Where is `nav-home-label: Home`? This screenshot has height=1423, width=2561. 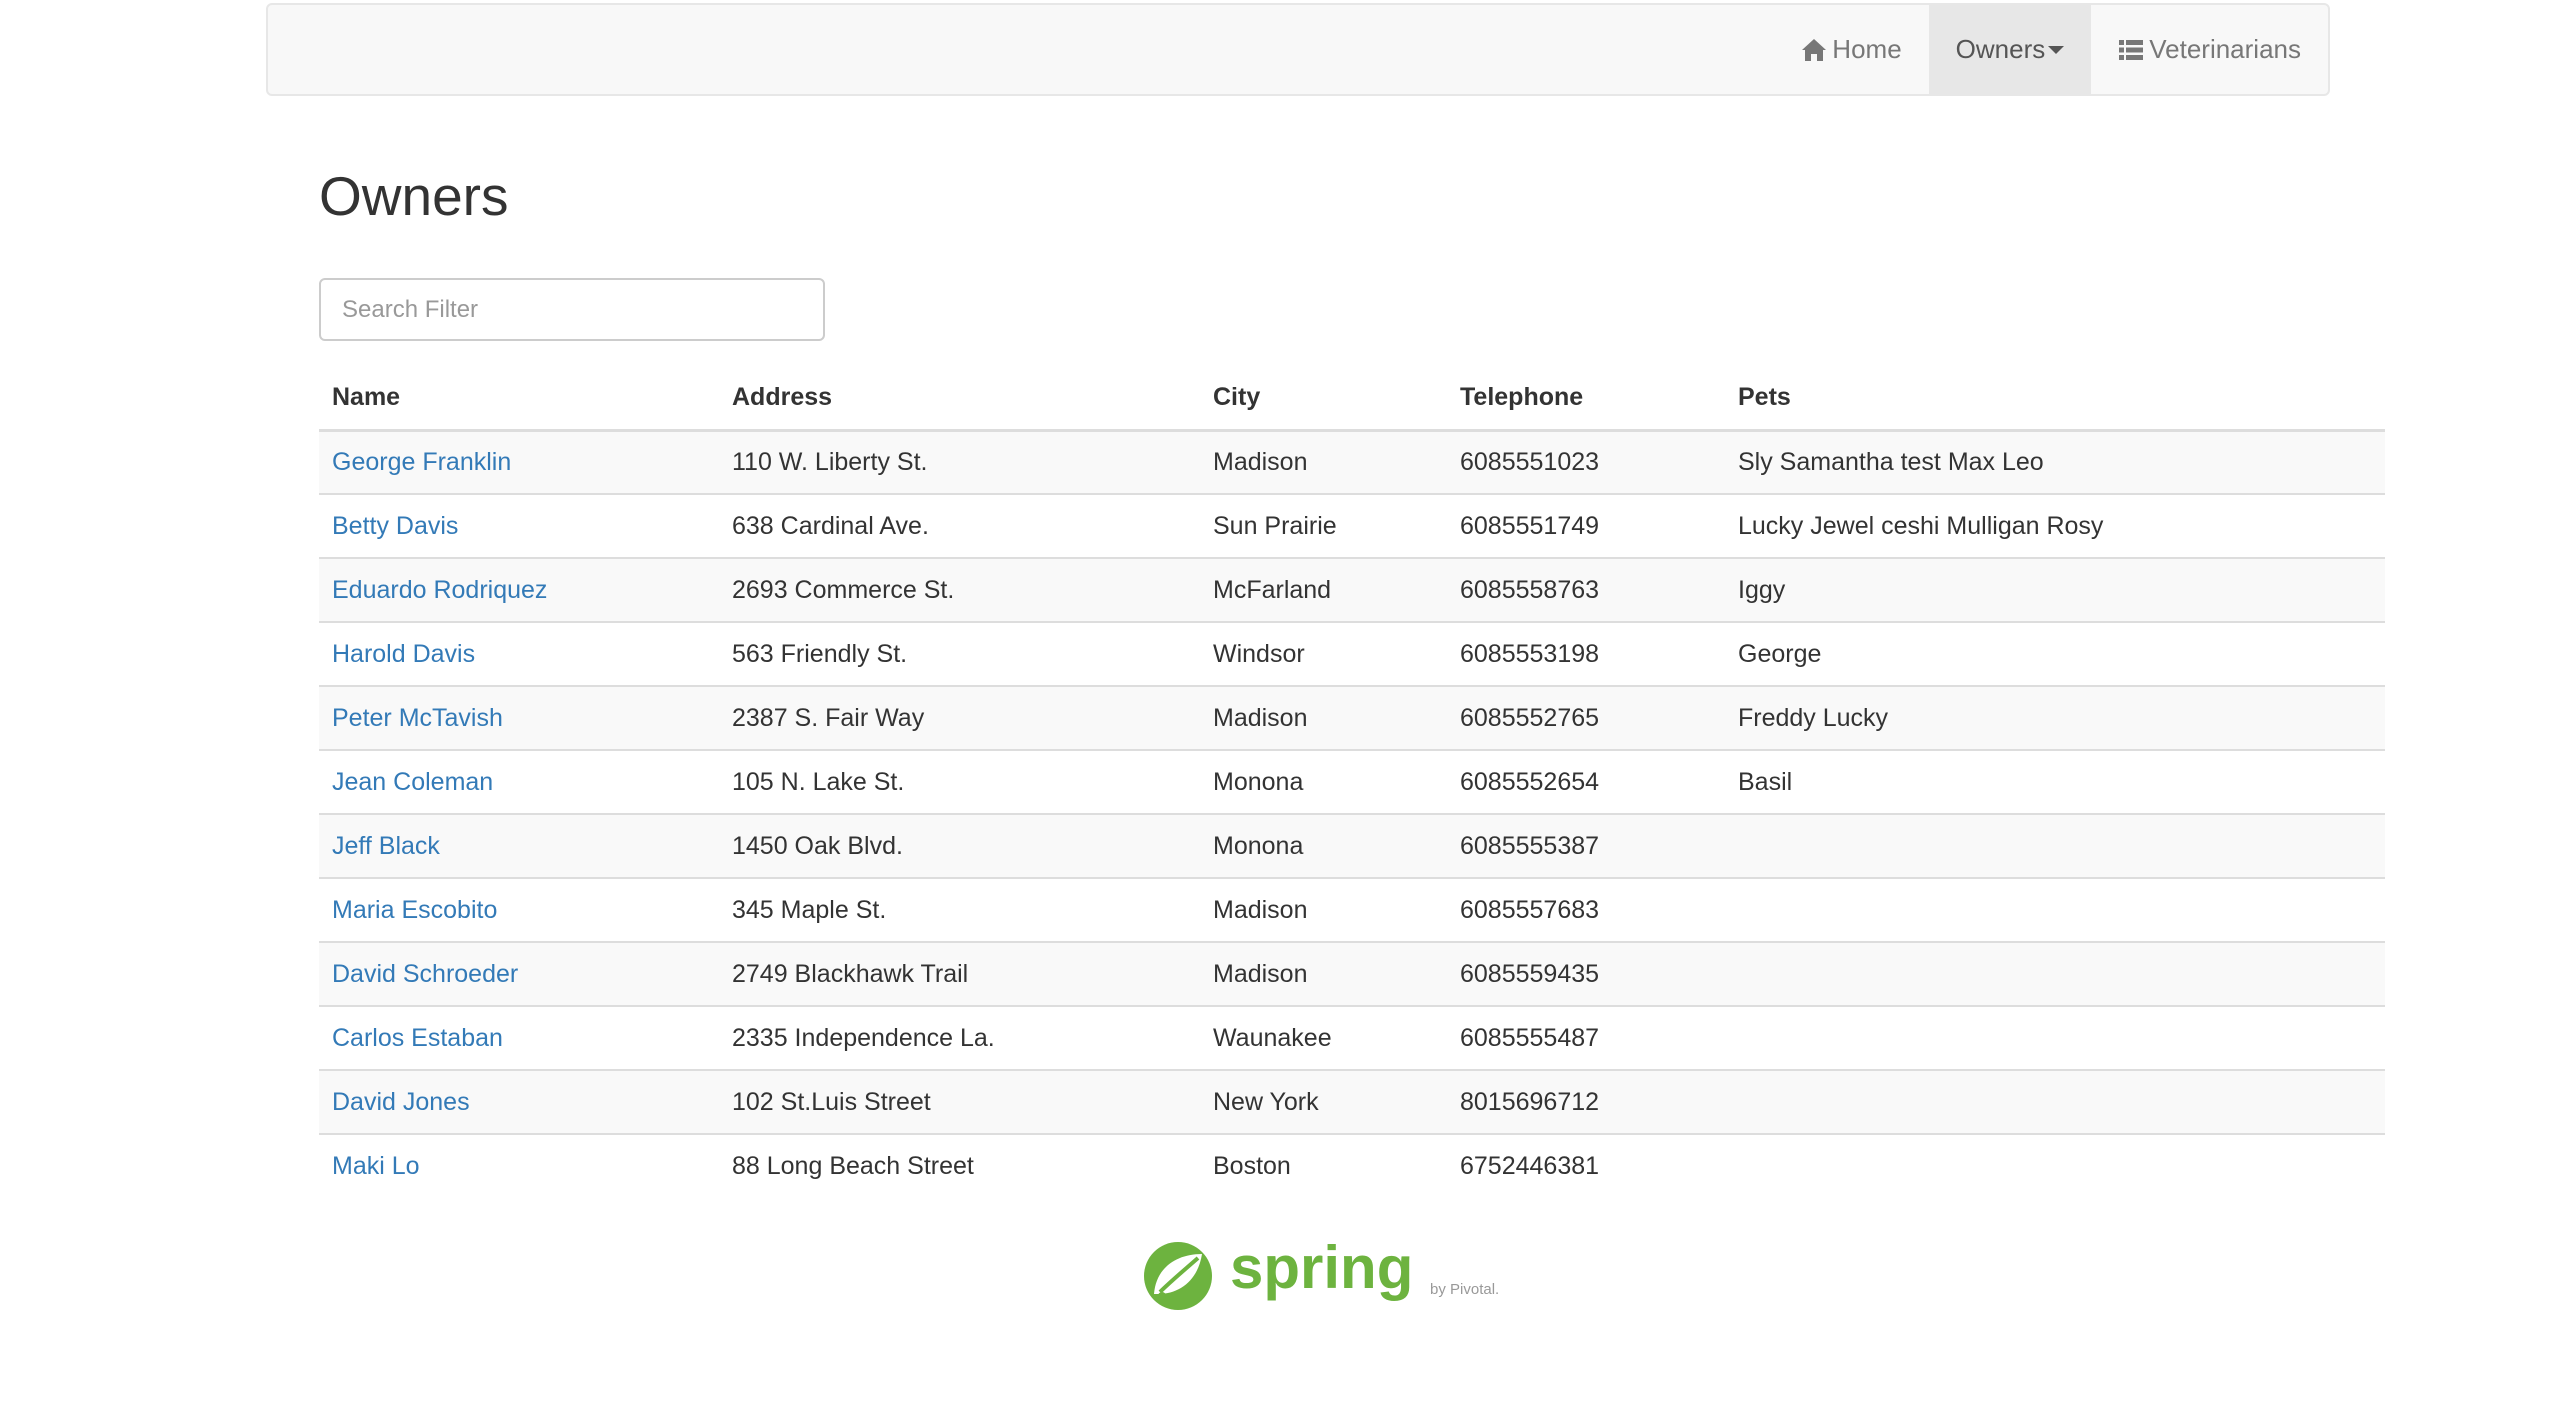 nav-home-label: Home is located at coordinates (1867, 49).